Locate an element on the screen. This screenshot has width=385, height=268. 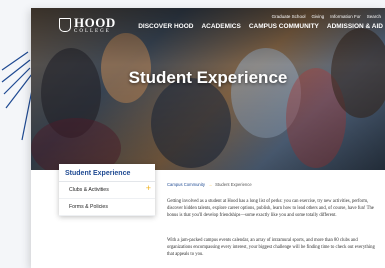
nav-campus-community: CAMPUS COMMUNITY is located at coordinates (284, 26).